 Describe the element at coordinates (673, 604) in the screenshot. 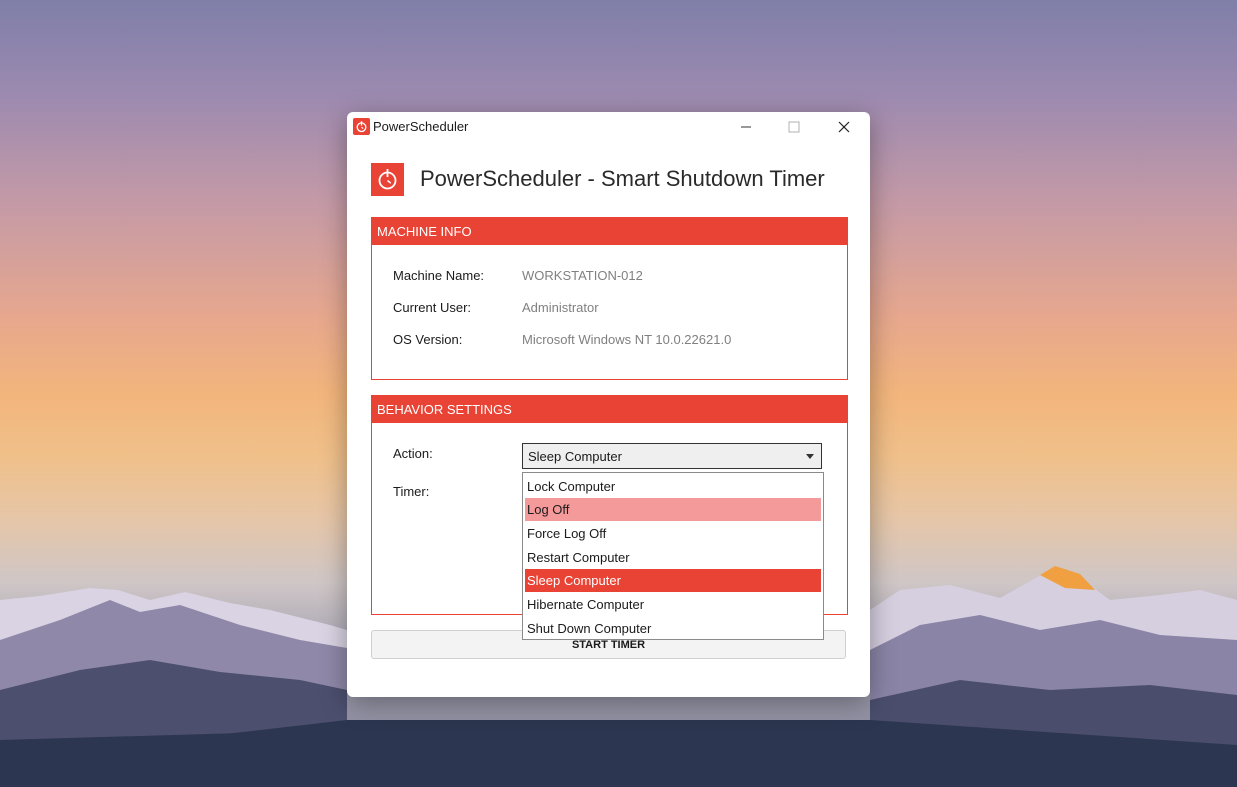

I see `dropdown-option-hibernate-computer: Hibernate Computer` at that location.